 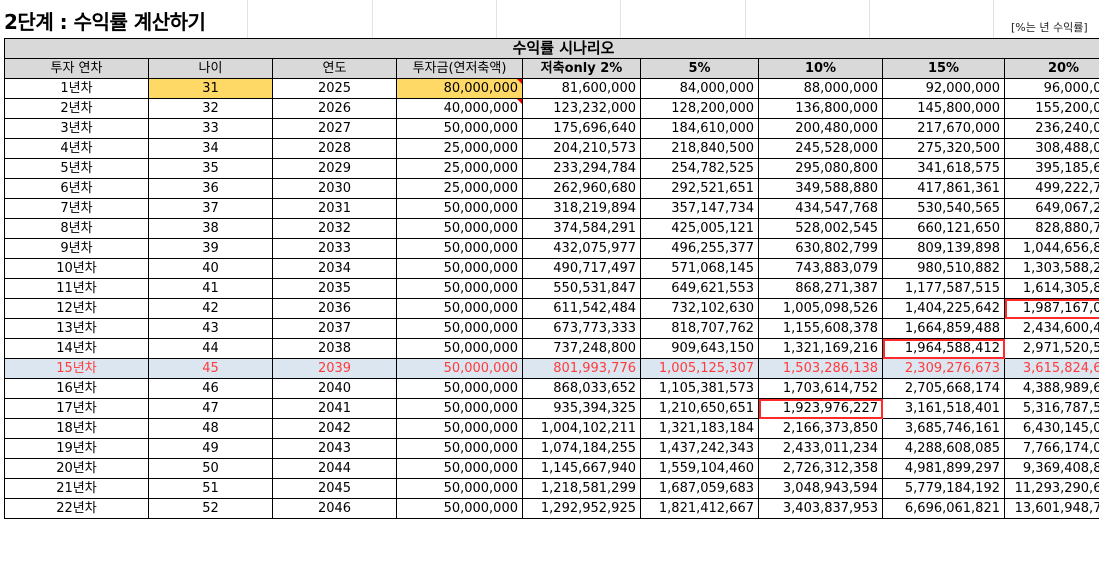 I want to click on table-cell: 550,531,847, so click(x=581, y=288).